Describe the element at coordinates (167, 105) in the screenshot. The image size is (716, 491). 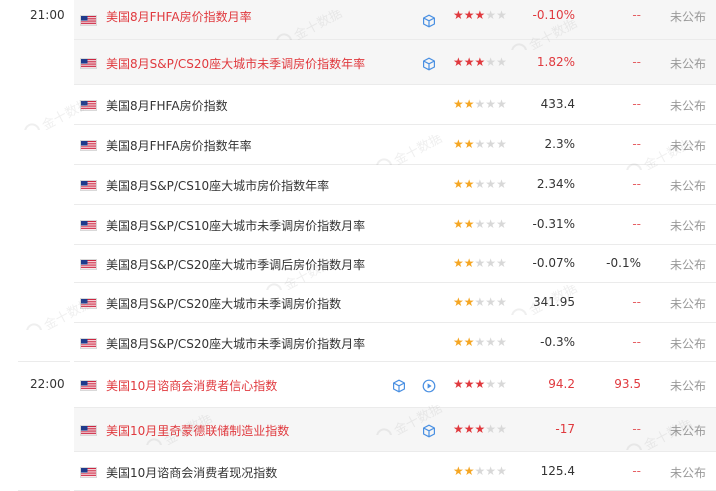
I see `event-name: 美国8月FHFA房价指数` at that location.